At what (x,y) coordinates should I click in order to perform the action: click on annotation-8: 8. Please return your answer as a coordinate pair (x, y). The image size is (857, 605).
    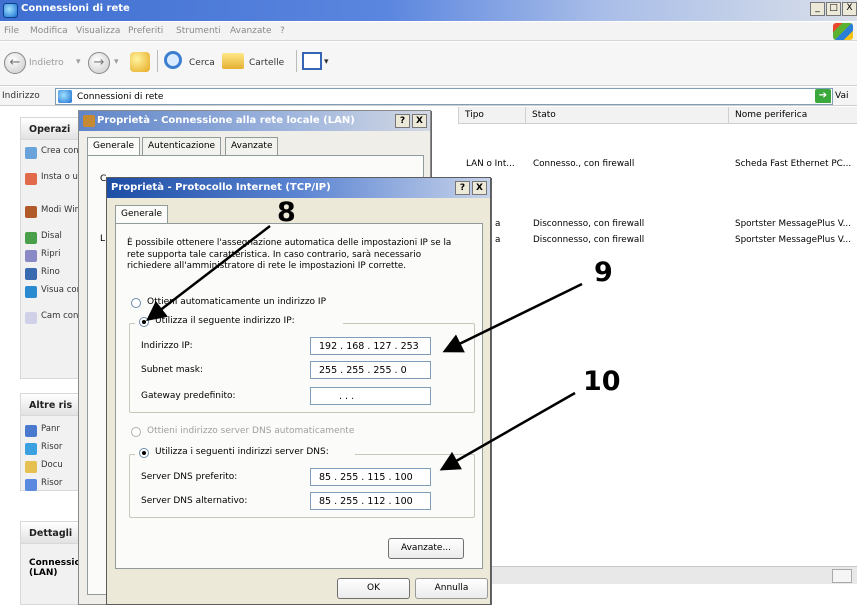
    Looking at the image, I should click on (286, 212).